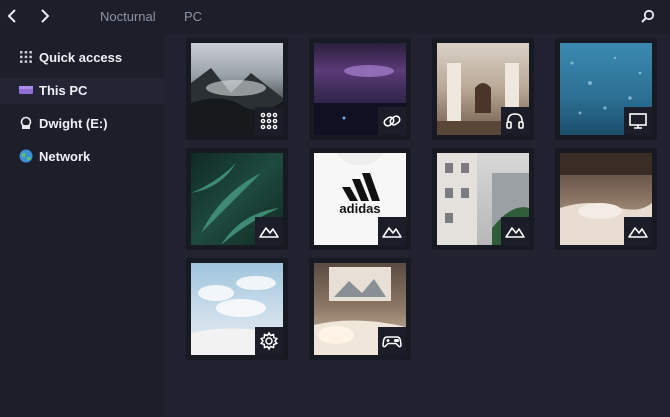 This screenshot has height=417, width=670. I want to click on sidebar-item-label: Dwight (E:), so click(73, 123).